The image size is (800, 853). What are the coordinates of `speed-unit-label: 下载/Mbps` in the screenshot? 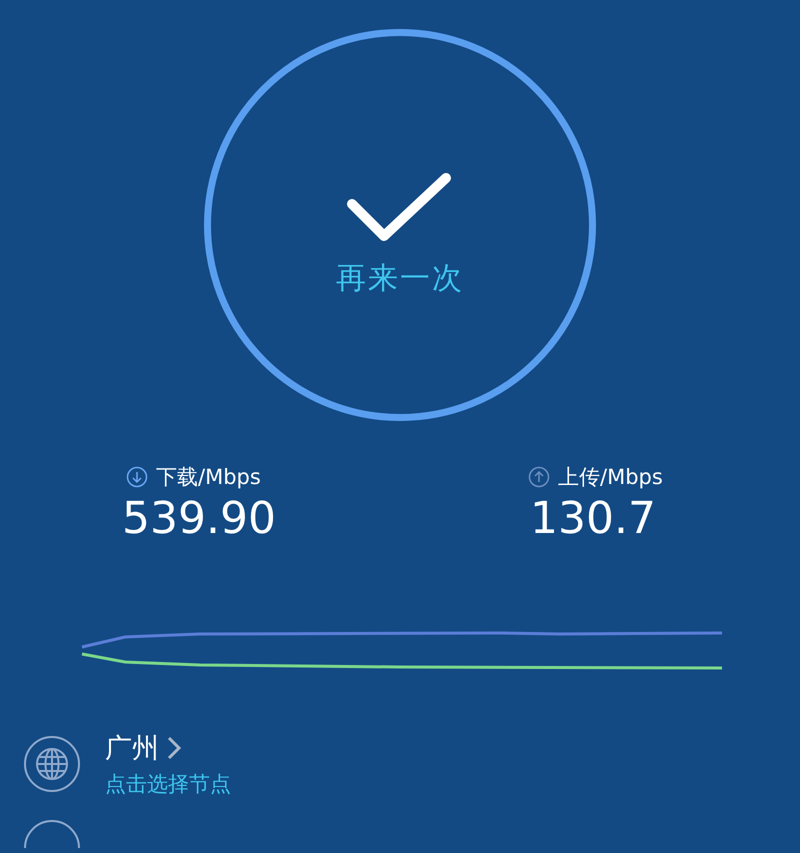 It's located at (208, 477).